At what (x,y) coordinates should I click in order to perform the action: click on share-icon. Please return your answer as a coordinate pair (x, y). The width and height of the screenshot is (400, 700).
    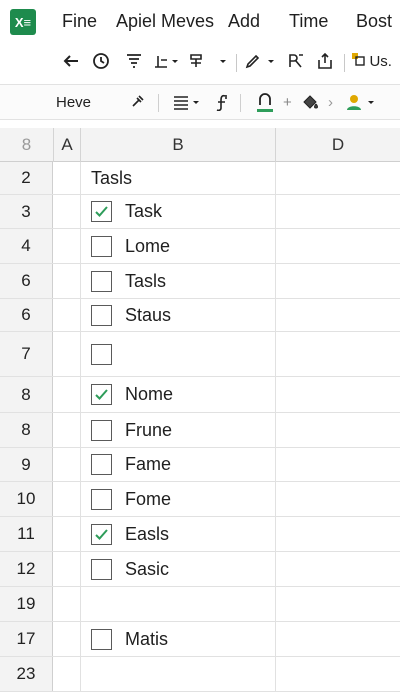
    Looking at the image, I should click on (325, 64).